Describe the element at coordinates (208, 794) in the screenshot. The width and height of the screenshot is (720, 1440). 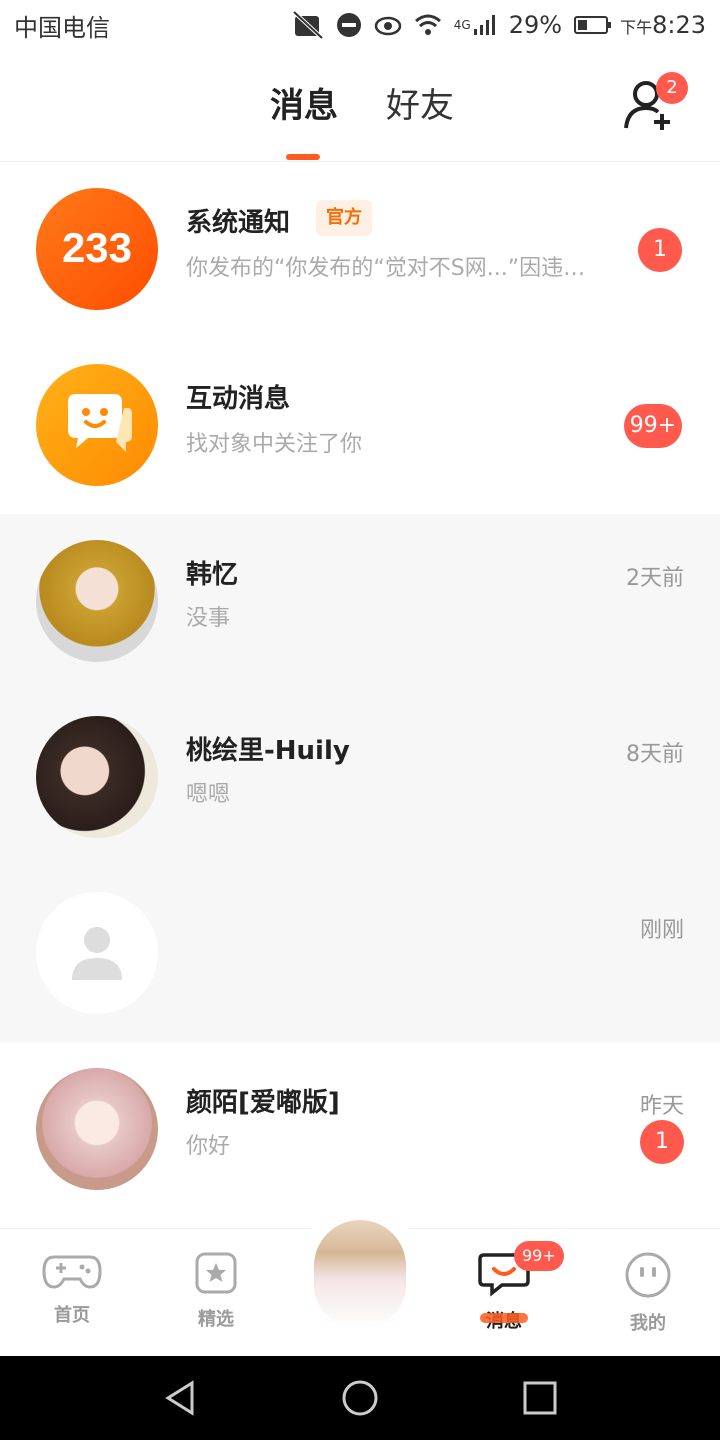
I see `conversation-preview: 嗯嗯` at that location.